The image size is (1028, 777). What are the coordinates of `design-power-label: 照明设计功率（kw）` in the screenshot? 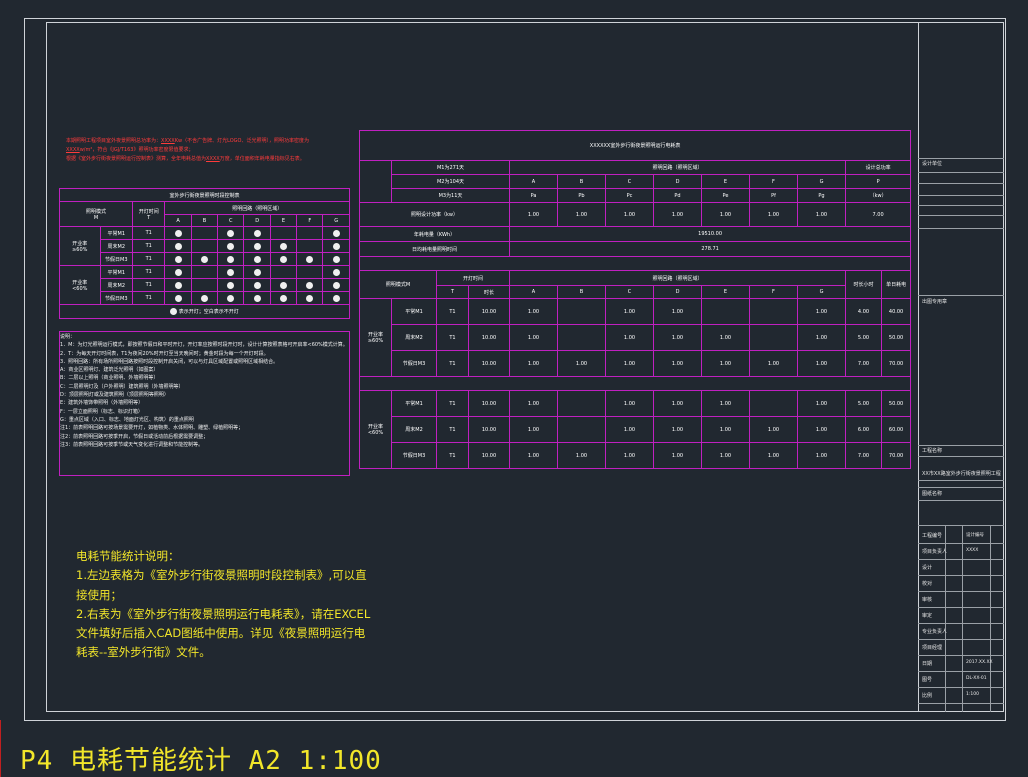 It's located at (434, 214).